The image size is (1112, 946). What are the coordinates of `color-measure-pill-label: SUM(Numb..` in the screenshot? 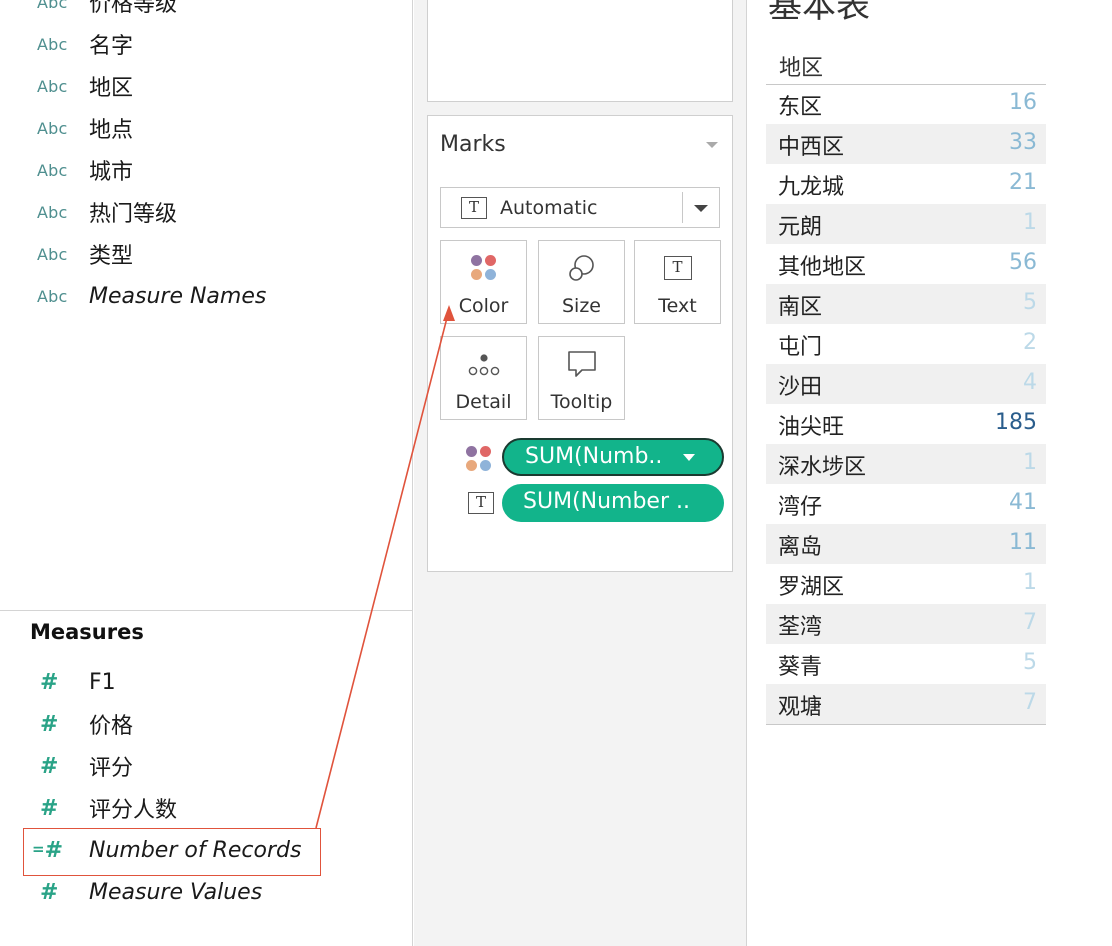 It's located at (594, 456).